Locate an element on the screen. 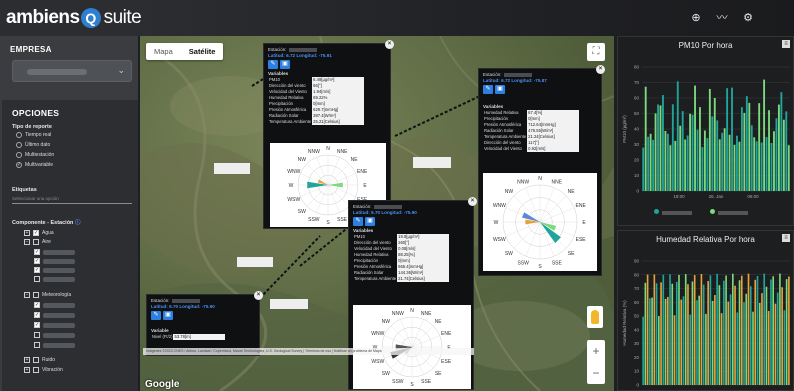 The width and height of the screenshot is (794, 391). zoom-out-button: − is located at coordinates (596, 373).